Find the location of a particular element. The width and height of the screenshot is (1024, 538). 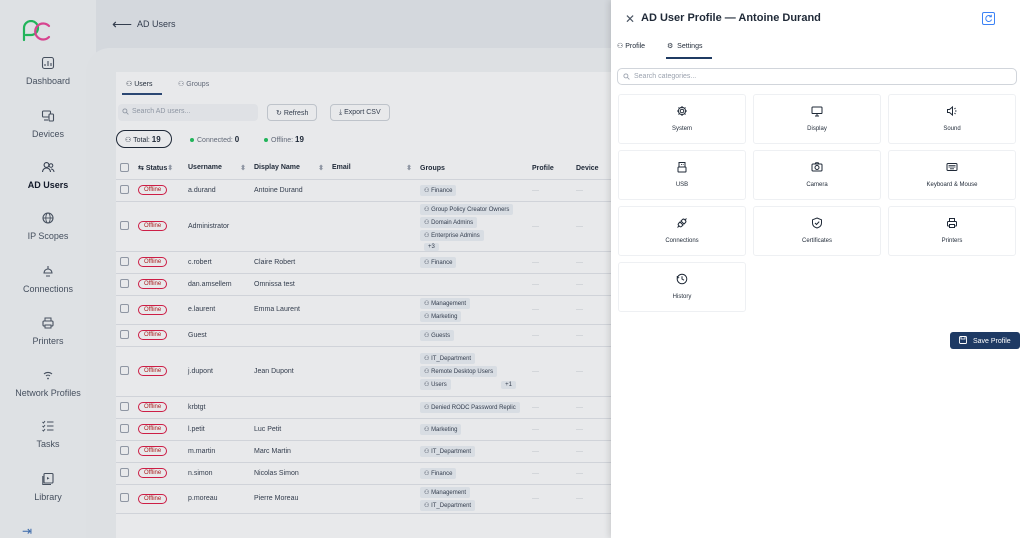

printer-icon is located at coordinates (952, 223).